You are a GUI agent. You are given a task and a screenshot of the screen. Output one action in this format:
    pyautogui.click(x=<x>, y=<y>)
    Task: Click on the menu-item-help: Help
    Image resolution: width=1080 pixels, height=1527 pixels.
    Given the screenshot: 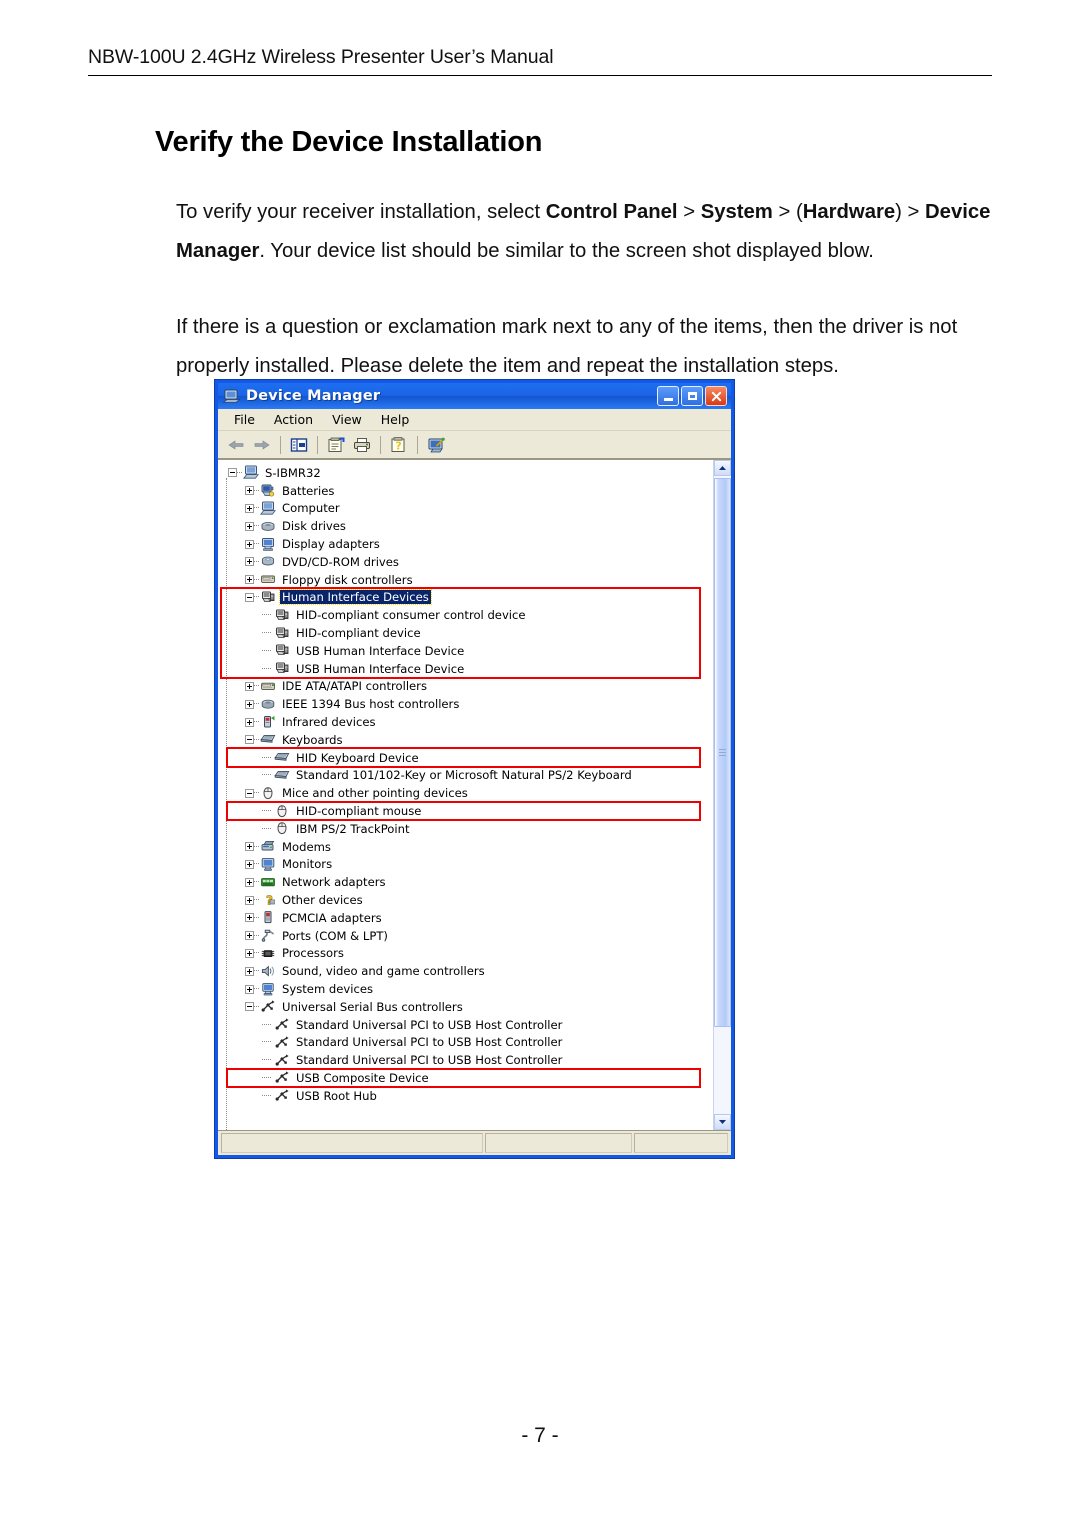 What is the action you would take?
    pyautogui.click(x=397, y=420)
    